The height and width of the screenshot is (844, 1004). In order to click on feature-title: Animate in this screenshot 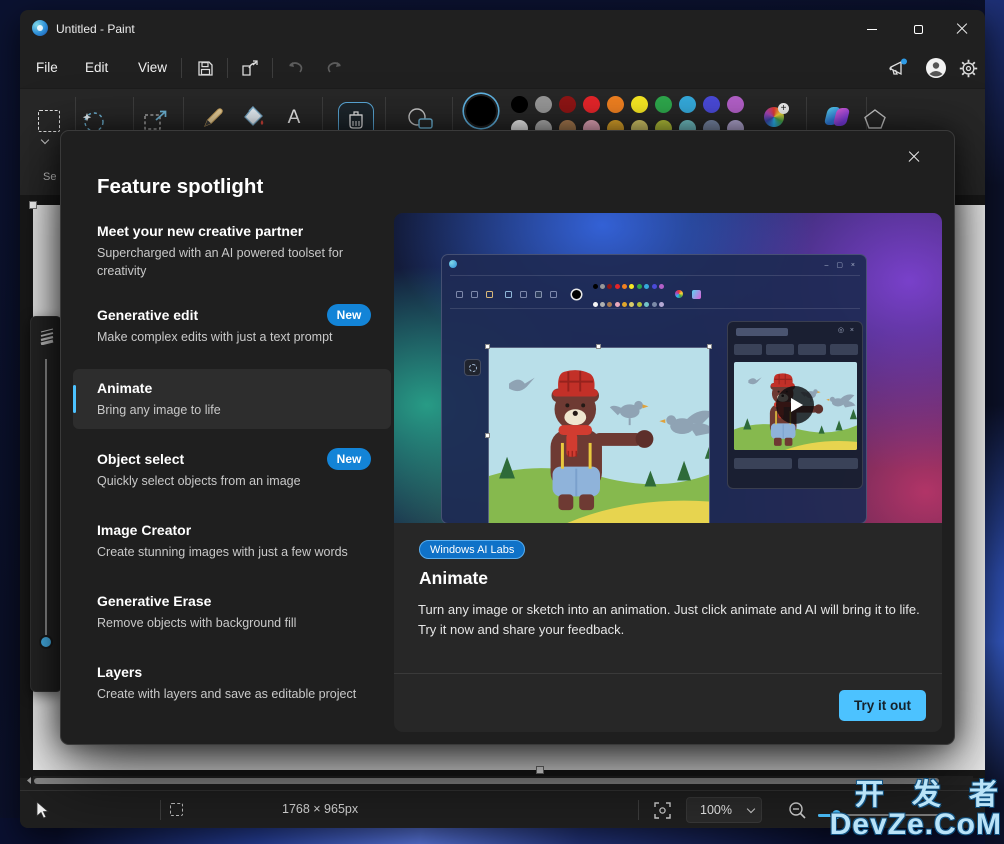, I will do `click(125, 388)`.